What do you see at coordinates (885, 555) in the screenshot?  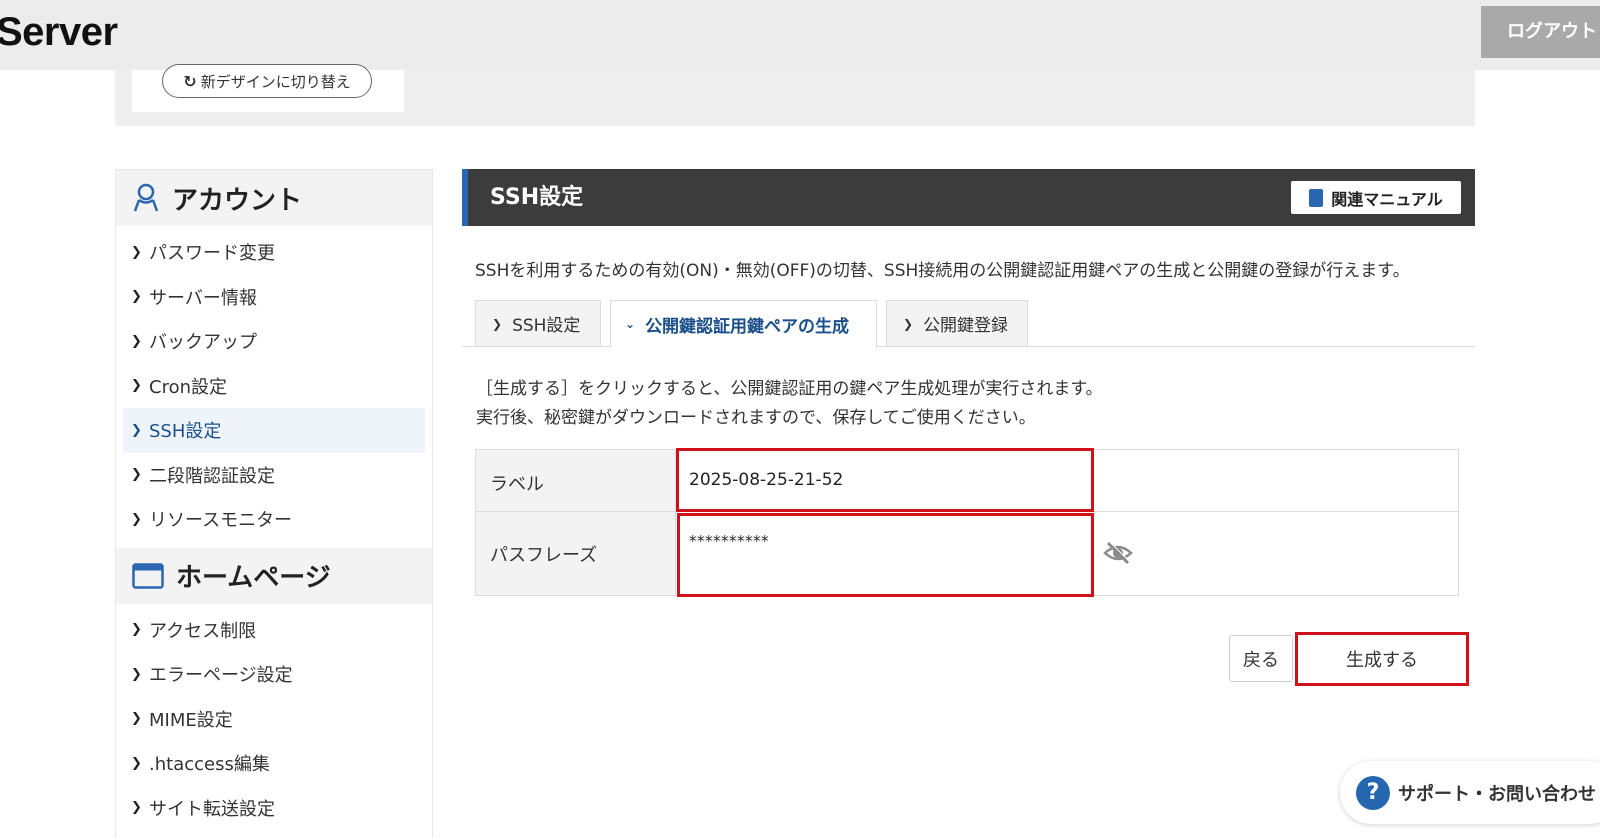 I see `passphrase-input: **********` at bounding box center [885, 555].